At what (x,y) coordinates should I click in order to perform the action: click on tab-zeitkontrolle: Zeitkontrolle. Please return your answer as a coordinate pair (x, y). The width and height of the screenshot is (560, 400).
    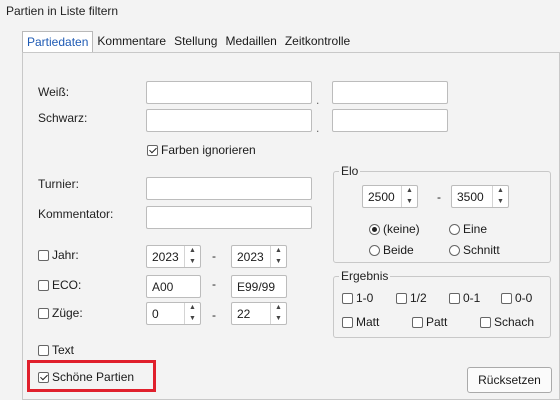
    Looking at the image, I should click on (317, 42).